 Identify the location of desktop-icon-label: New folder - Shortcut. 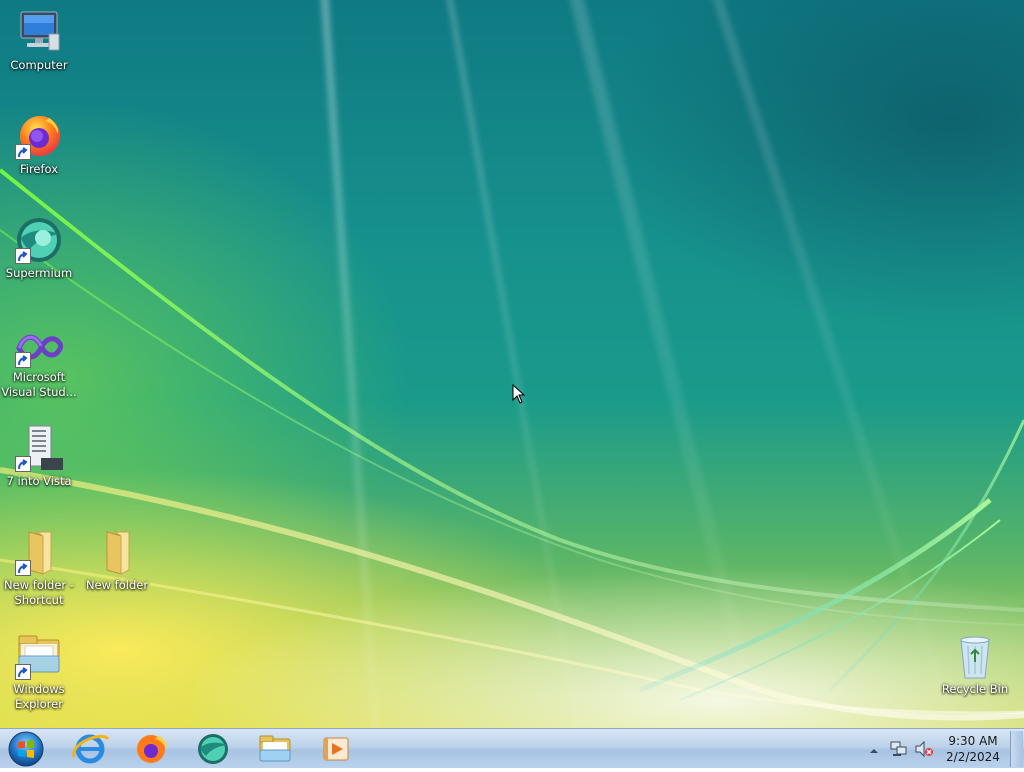
(39, 592).